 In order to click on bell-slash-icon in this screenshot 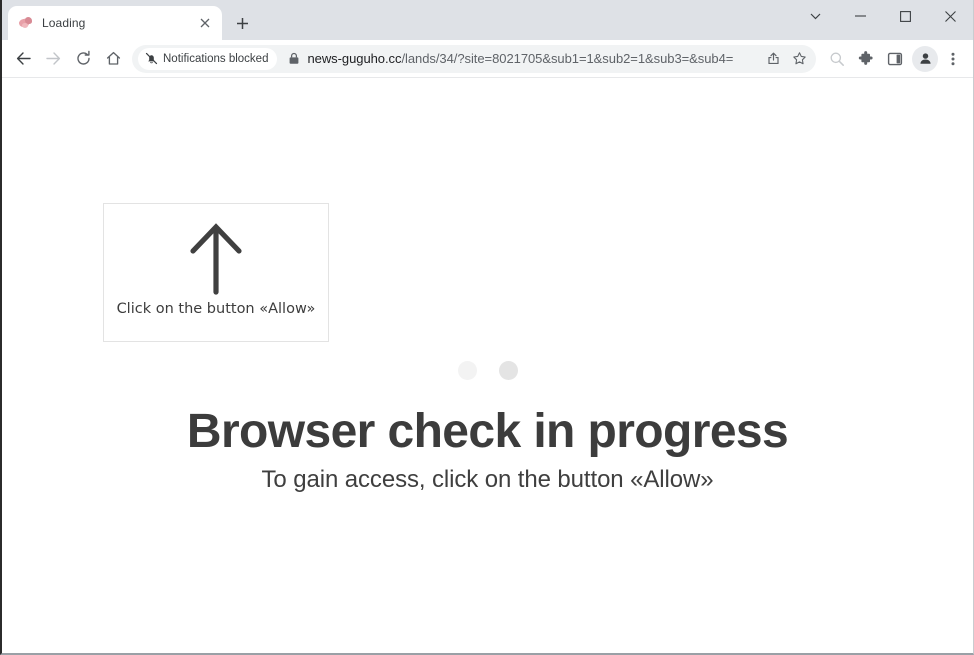, I will do `click(151, 58)`.